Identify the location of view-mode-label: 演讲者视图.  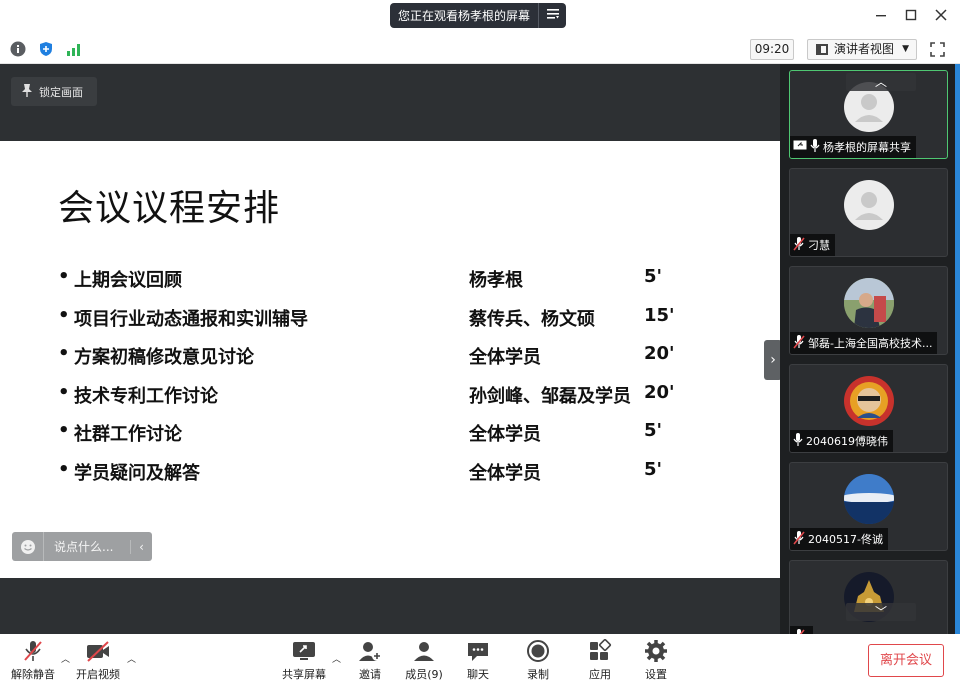
(864, 49).